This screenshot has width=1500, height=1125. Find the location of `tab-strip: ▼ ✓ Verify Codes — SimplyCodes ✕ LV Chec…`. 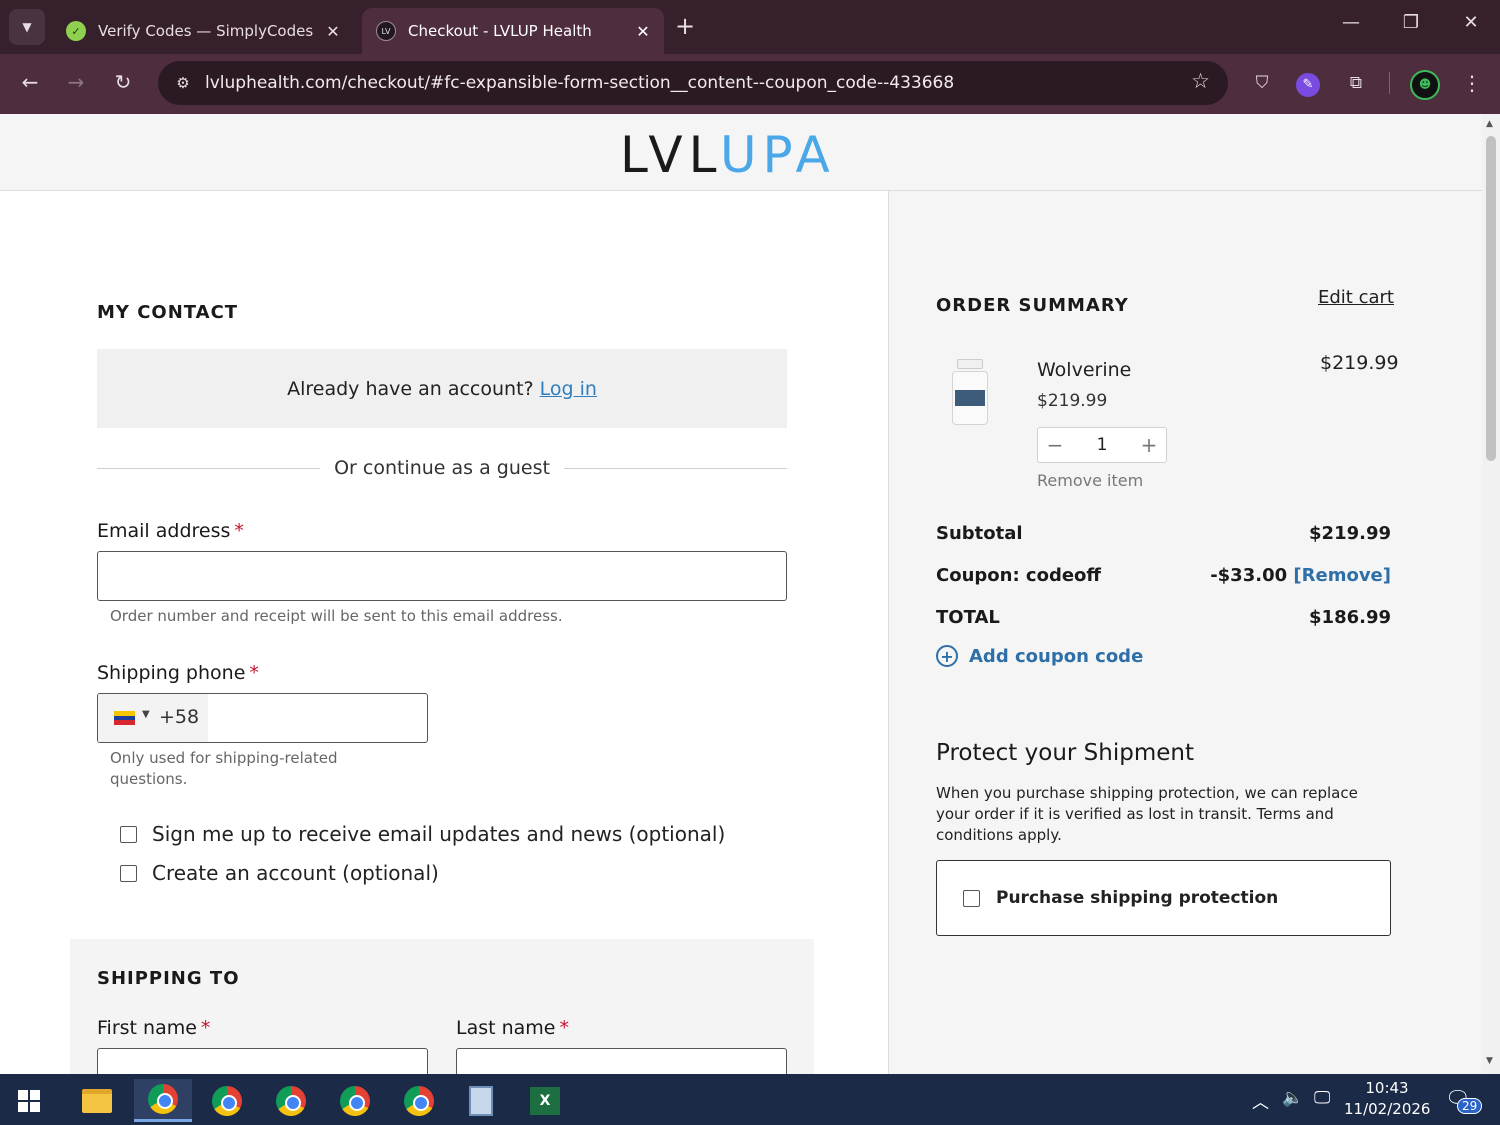

tab-strip: ▼ ✓ Verify Codes — SimplyCodes ✕ LV Chec… is located at coordinates (750, 27).